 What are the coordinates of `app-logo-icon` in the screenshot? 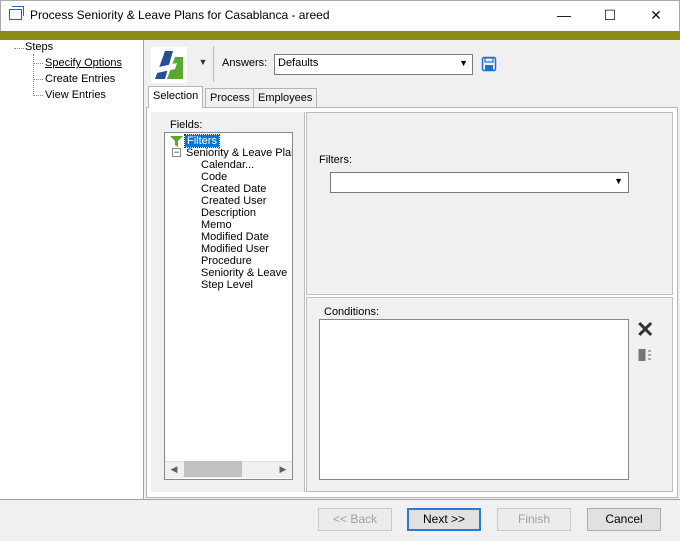 It's located at (169, 65).